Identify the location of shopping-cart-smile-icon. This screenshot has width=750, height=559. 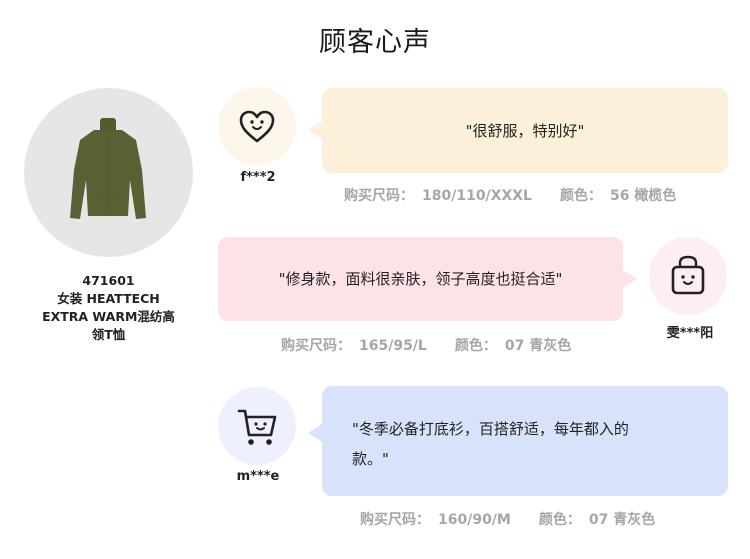
(257, 427).